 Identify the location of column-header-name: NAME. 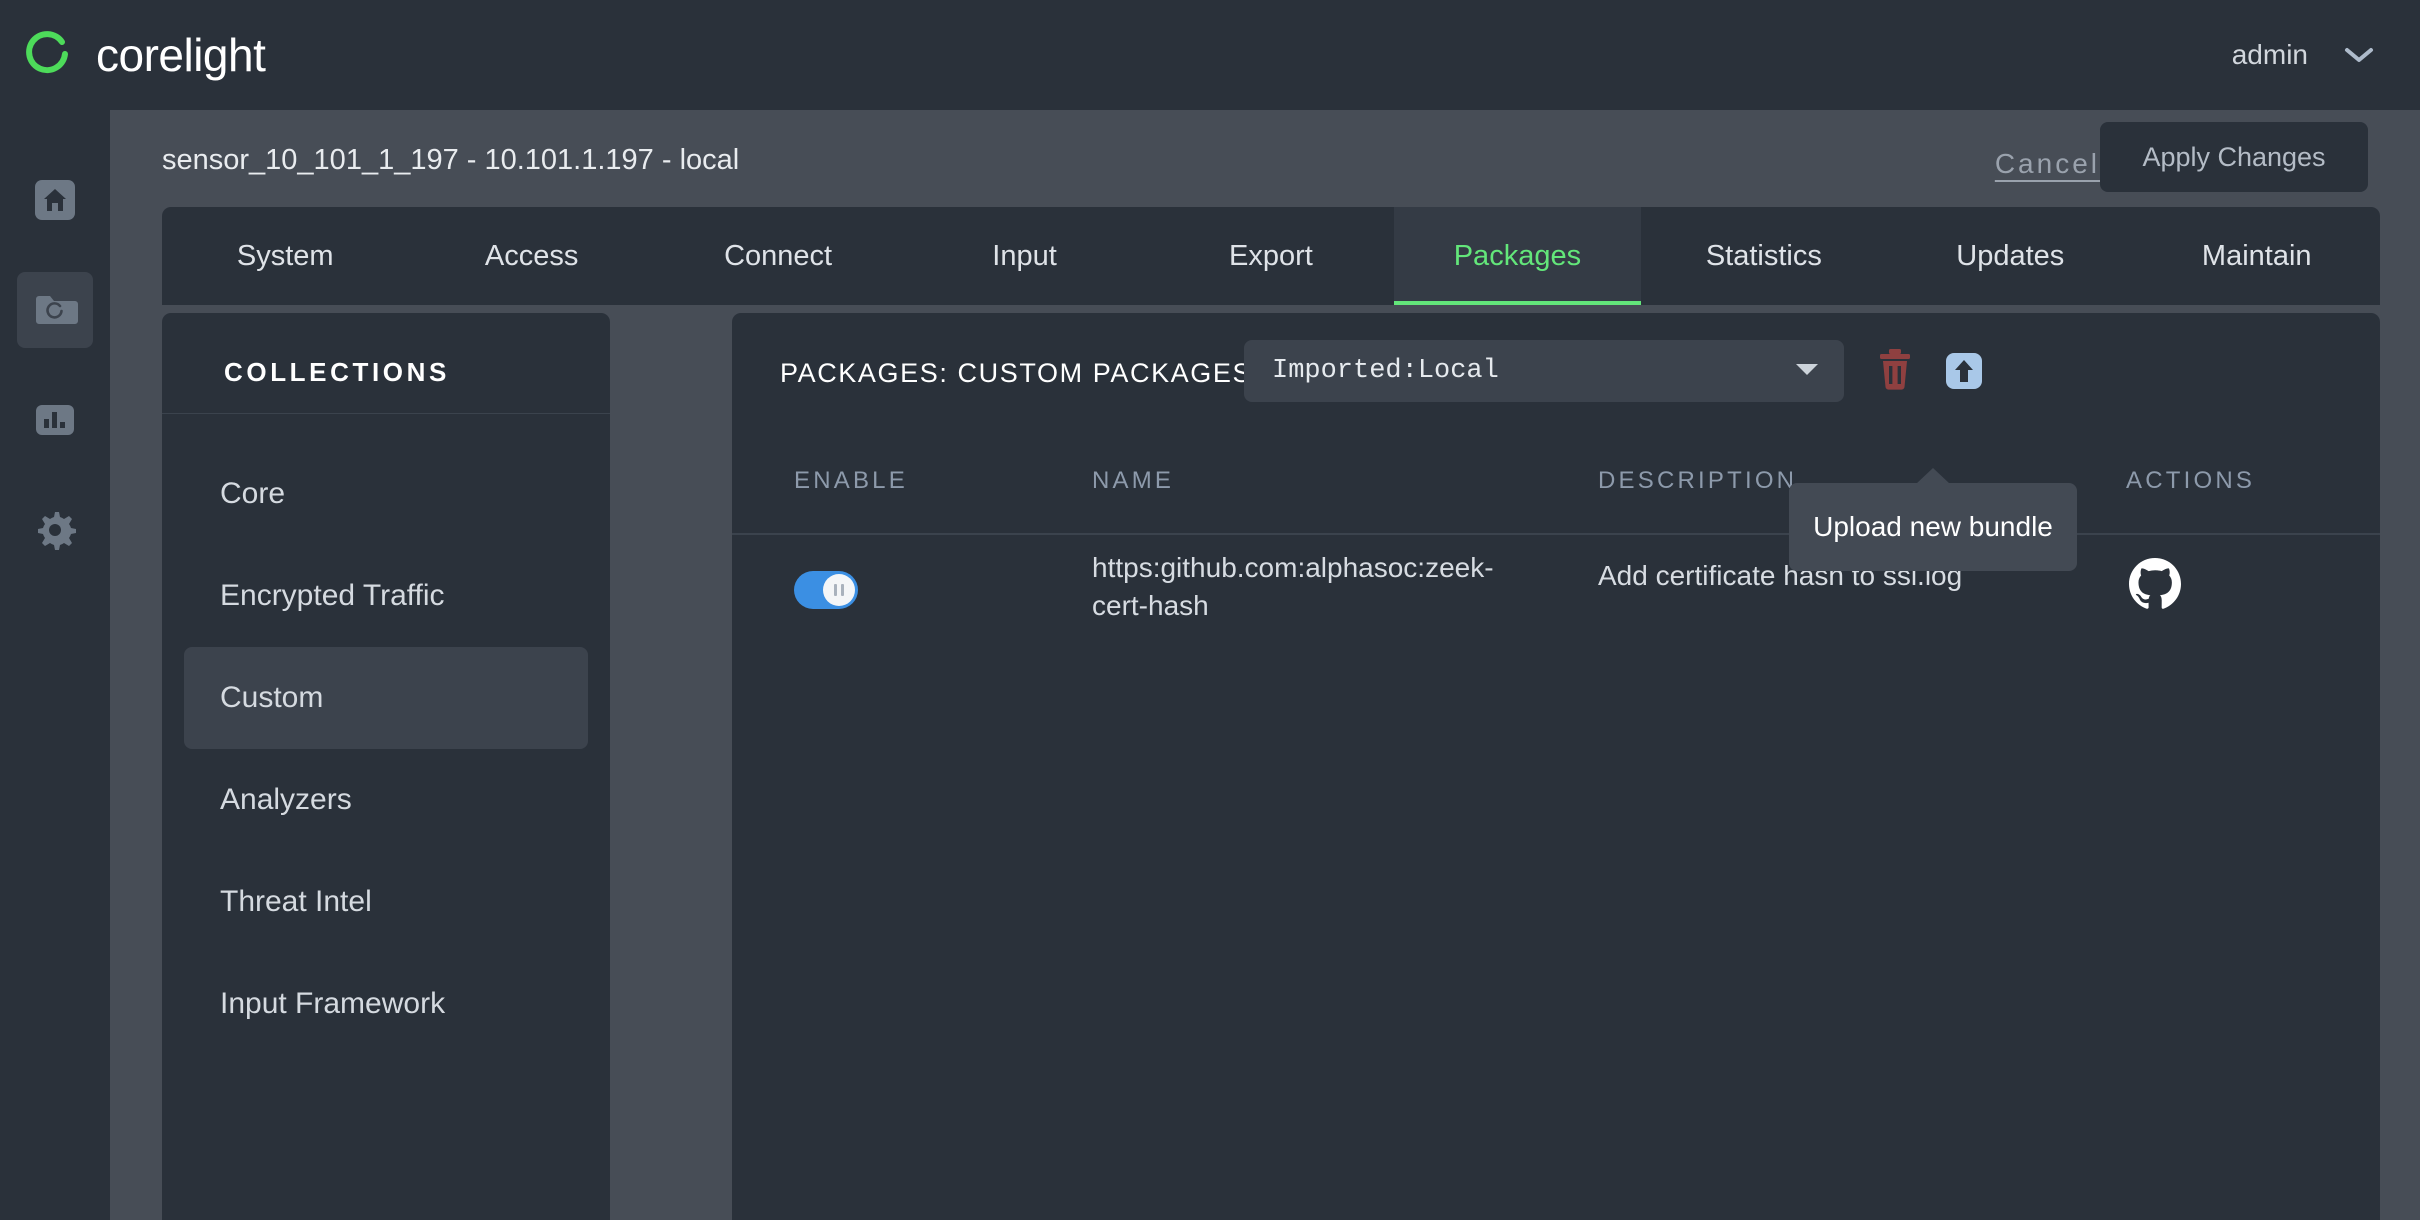
(1133, 480).